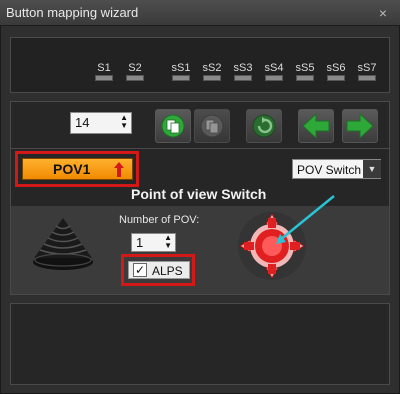  Describe the element at coordinates (153, 242) in the screenshot. I see `number-of-pov-spinner: 1 ▲ ▼` at that location.